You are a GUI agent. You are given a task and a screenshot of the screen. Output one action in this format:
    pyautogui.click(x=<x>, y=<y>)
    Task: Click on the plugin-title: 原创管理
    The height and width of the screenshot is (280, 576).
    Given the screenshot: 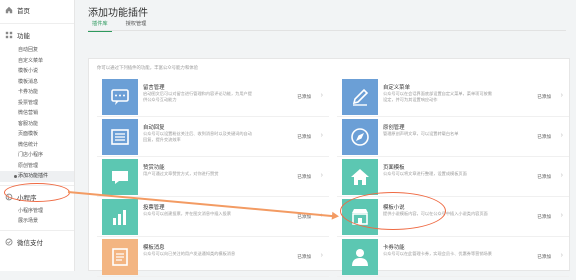 What is the action you would take?
    pyautogui.click(x=394, y=128)
    